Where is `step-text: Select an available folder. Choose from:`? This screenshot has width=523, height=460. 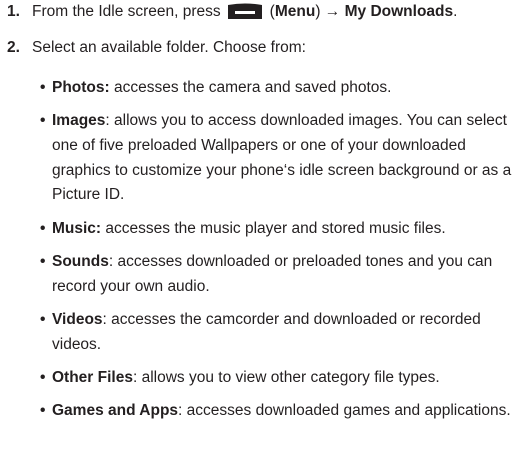
step-text: Select an available folder. Choose from: is located at coordinates (169, 47).